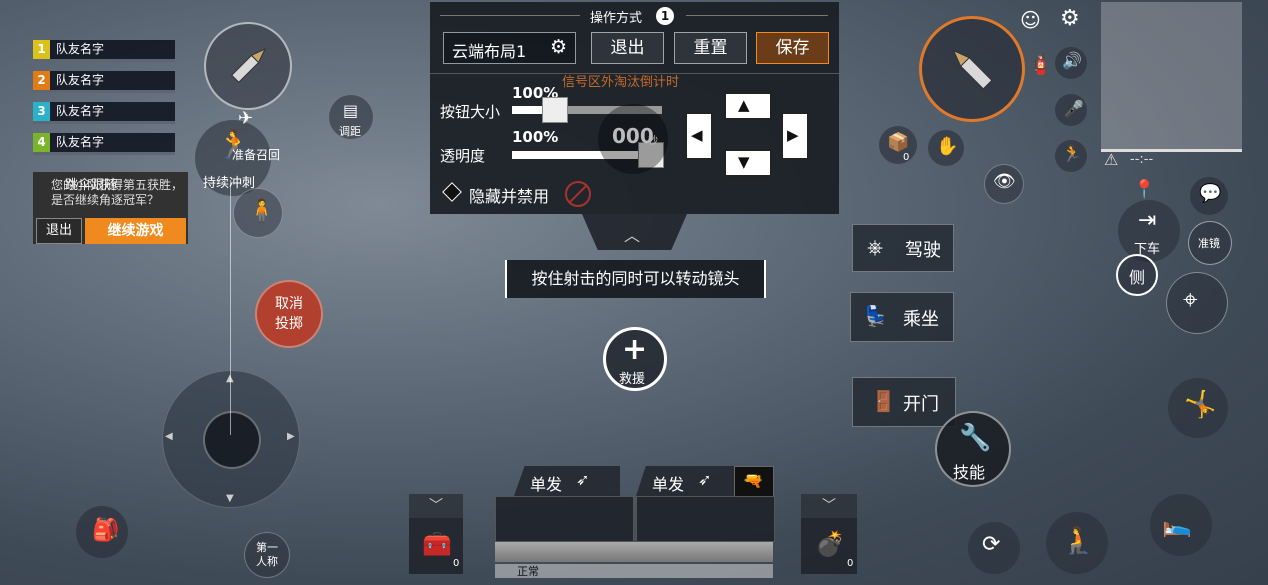  I want to click on prone-button: 🛌, so click(1181, 525).